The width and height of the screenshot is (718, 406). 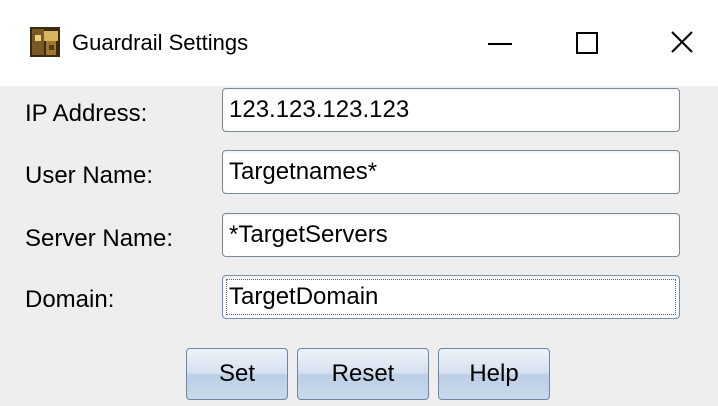 I want to click on ip-address-field, so click(x=451, y=110).